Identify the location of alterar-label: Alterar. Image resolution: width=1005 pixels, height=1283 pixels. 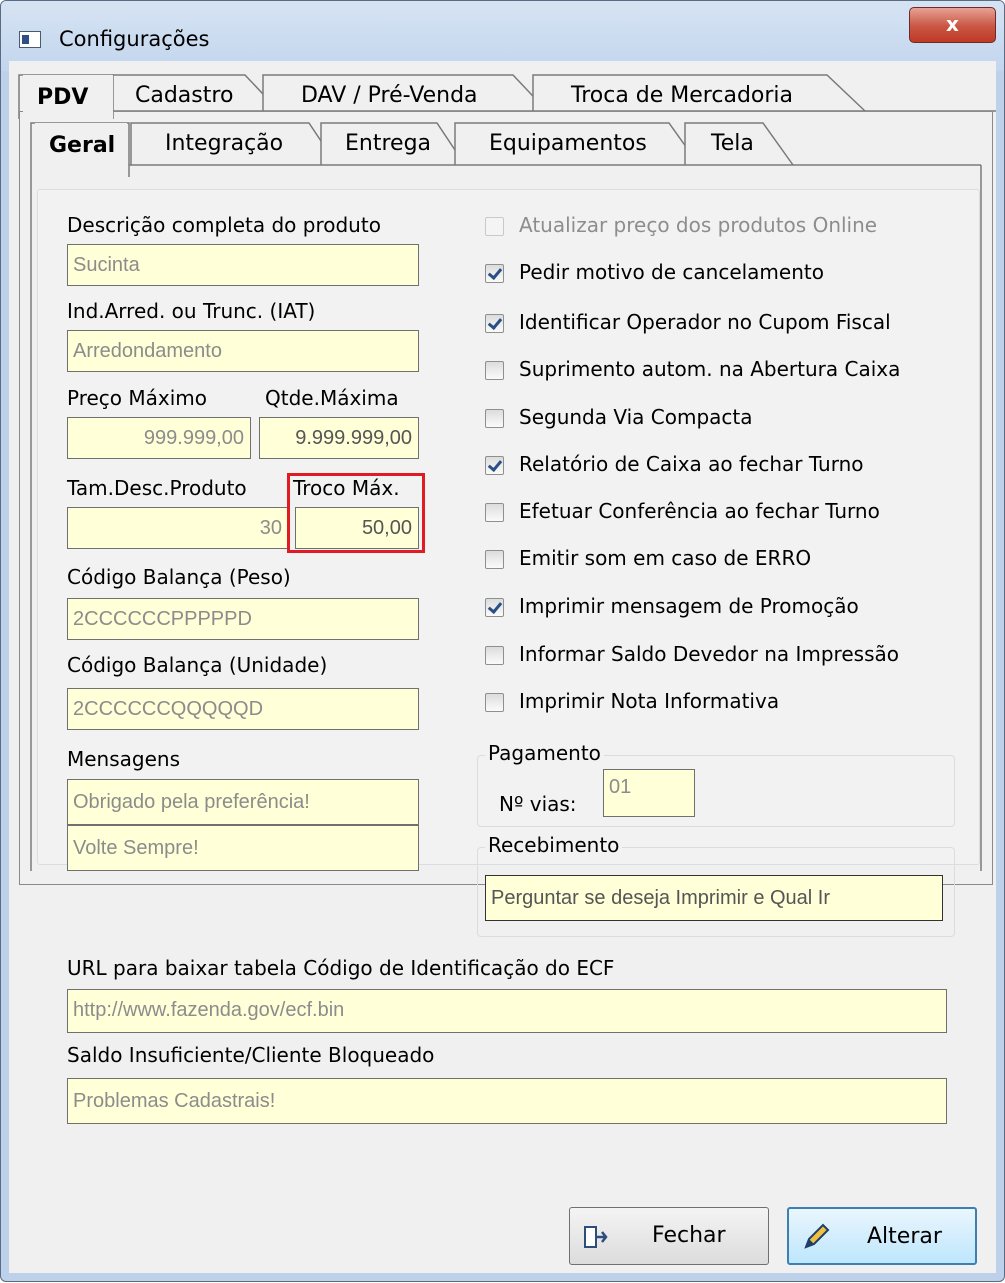
(904, 1236).